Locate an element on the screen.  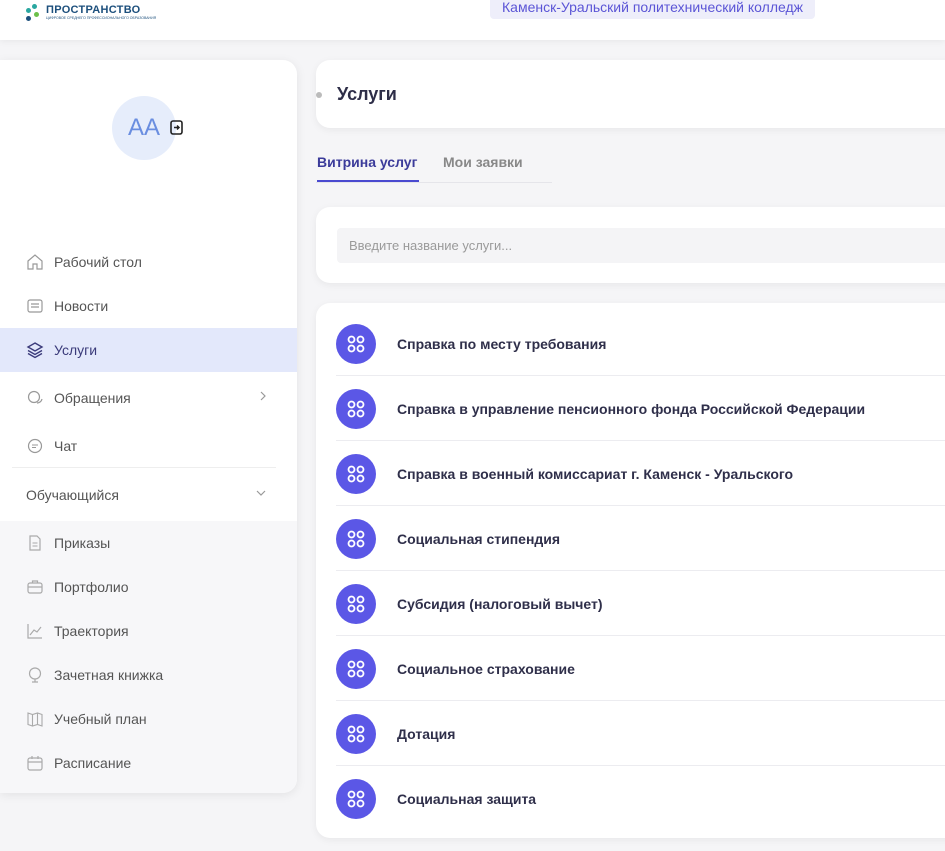
sidebar-item-portfolio: Портфолио is located at coordinates (148, 587).